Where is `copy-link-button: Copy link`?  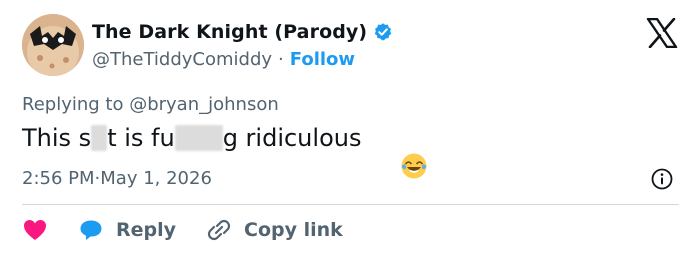
copy-link-button: Copy link is located at coordinates (274, 230).